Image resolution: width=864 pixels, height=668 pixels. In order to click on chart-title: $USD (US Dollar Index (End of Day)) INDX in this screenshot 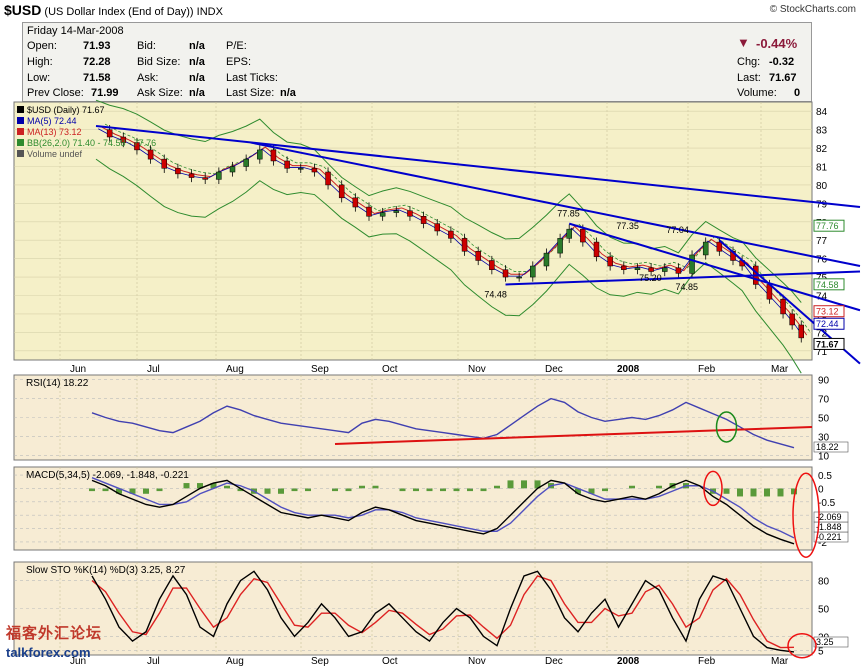, I will do `click(113, 10)`.